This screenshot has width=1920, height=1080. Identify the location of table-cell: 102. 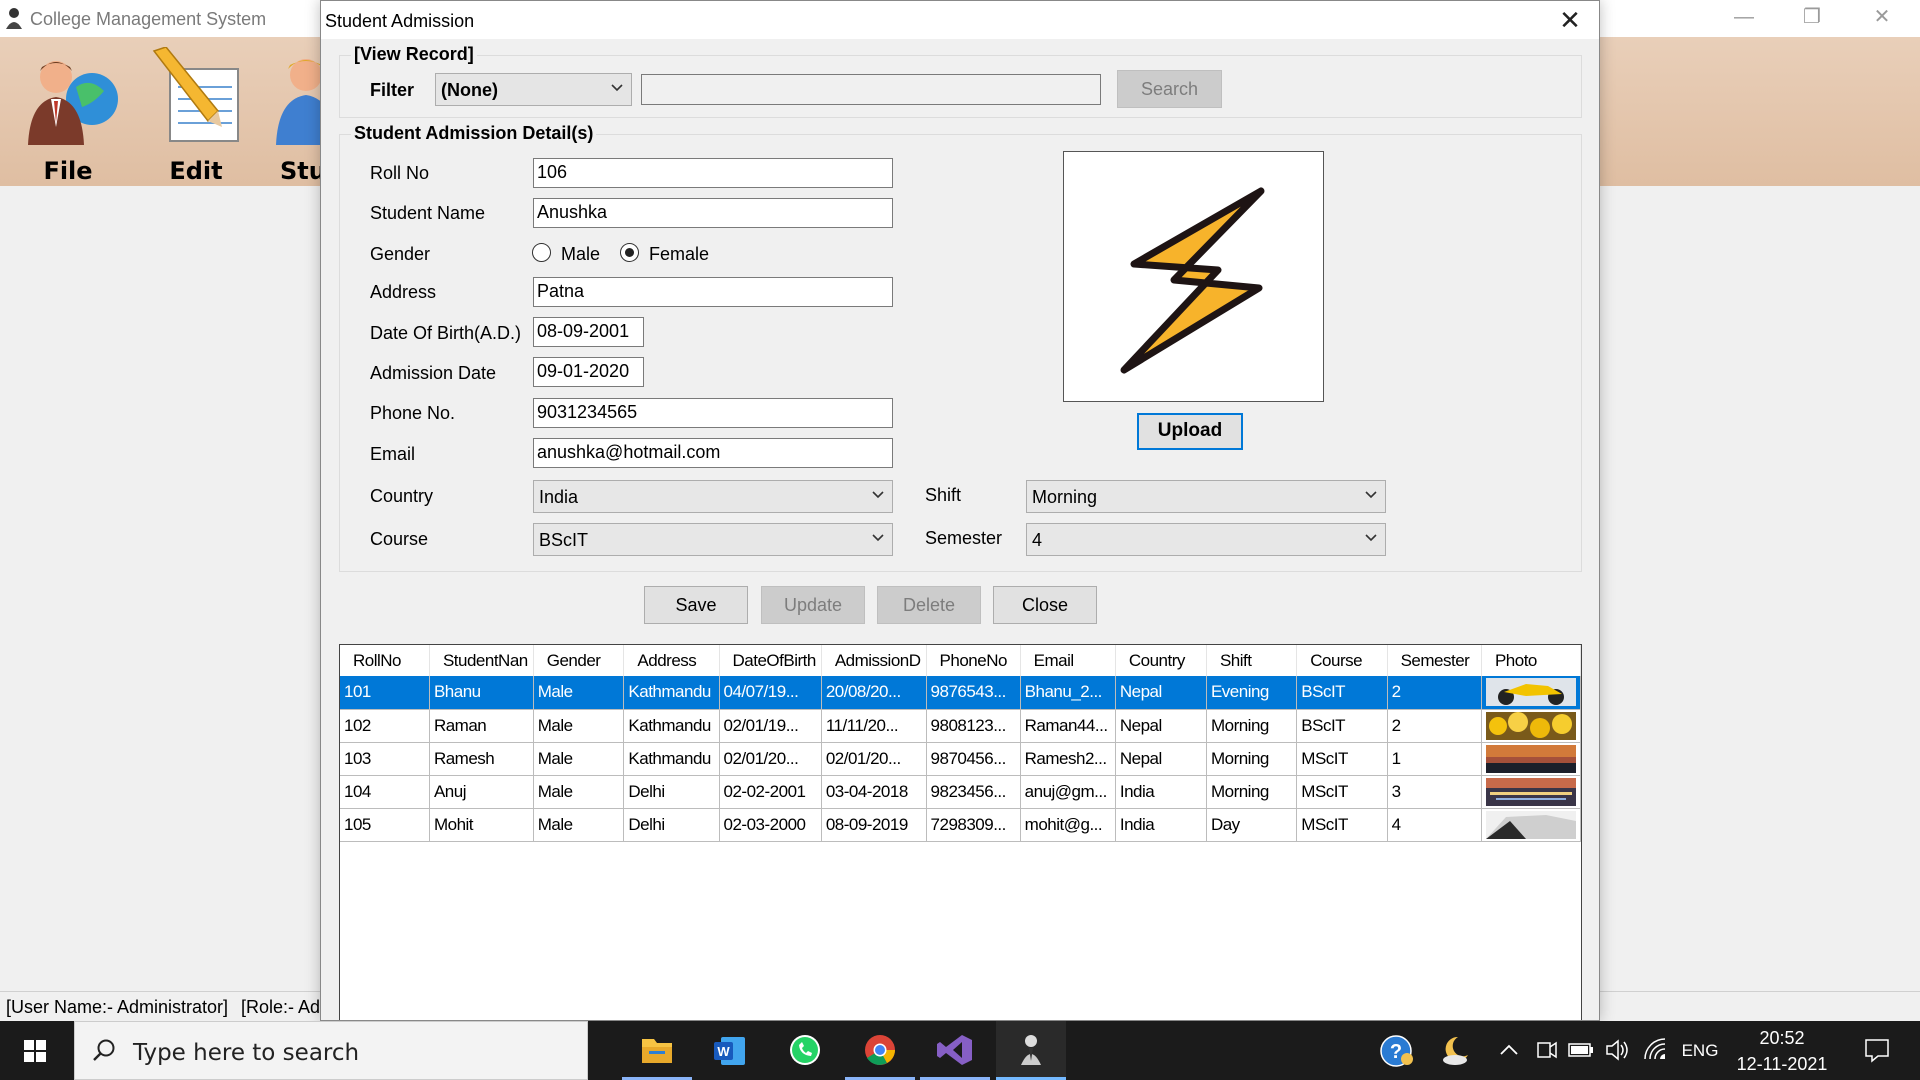
(385, 726).